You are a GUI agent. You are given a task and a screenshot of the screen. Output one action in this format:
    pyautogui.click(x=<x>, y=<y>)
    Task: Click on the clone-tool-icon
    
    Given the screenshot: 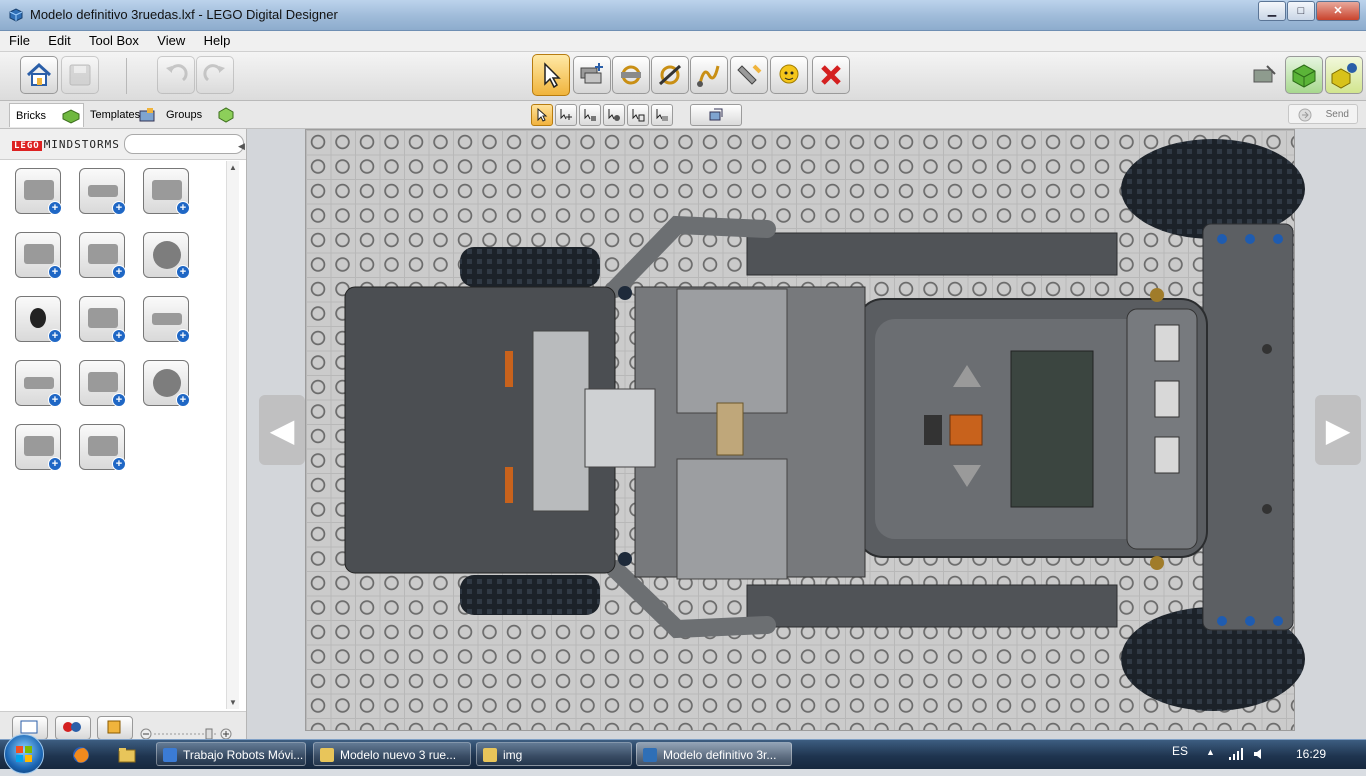 What is the action you would take?
    pyautogui.click(x=591, y=73)
    